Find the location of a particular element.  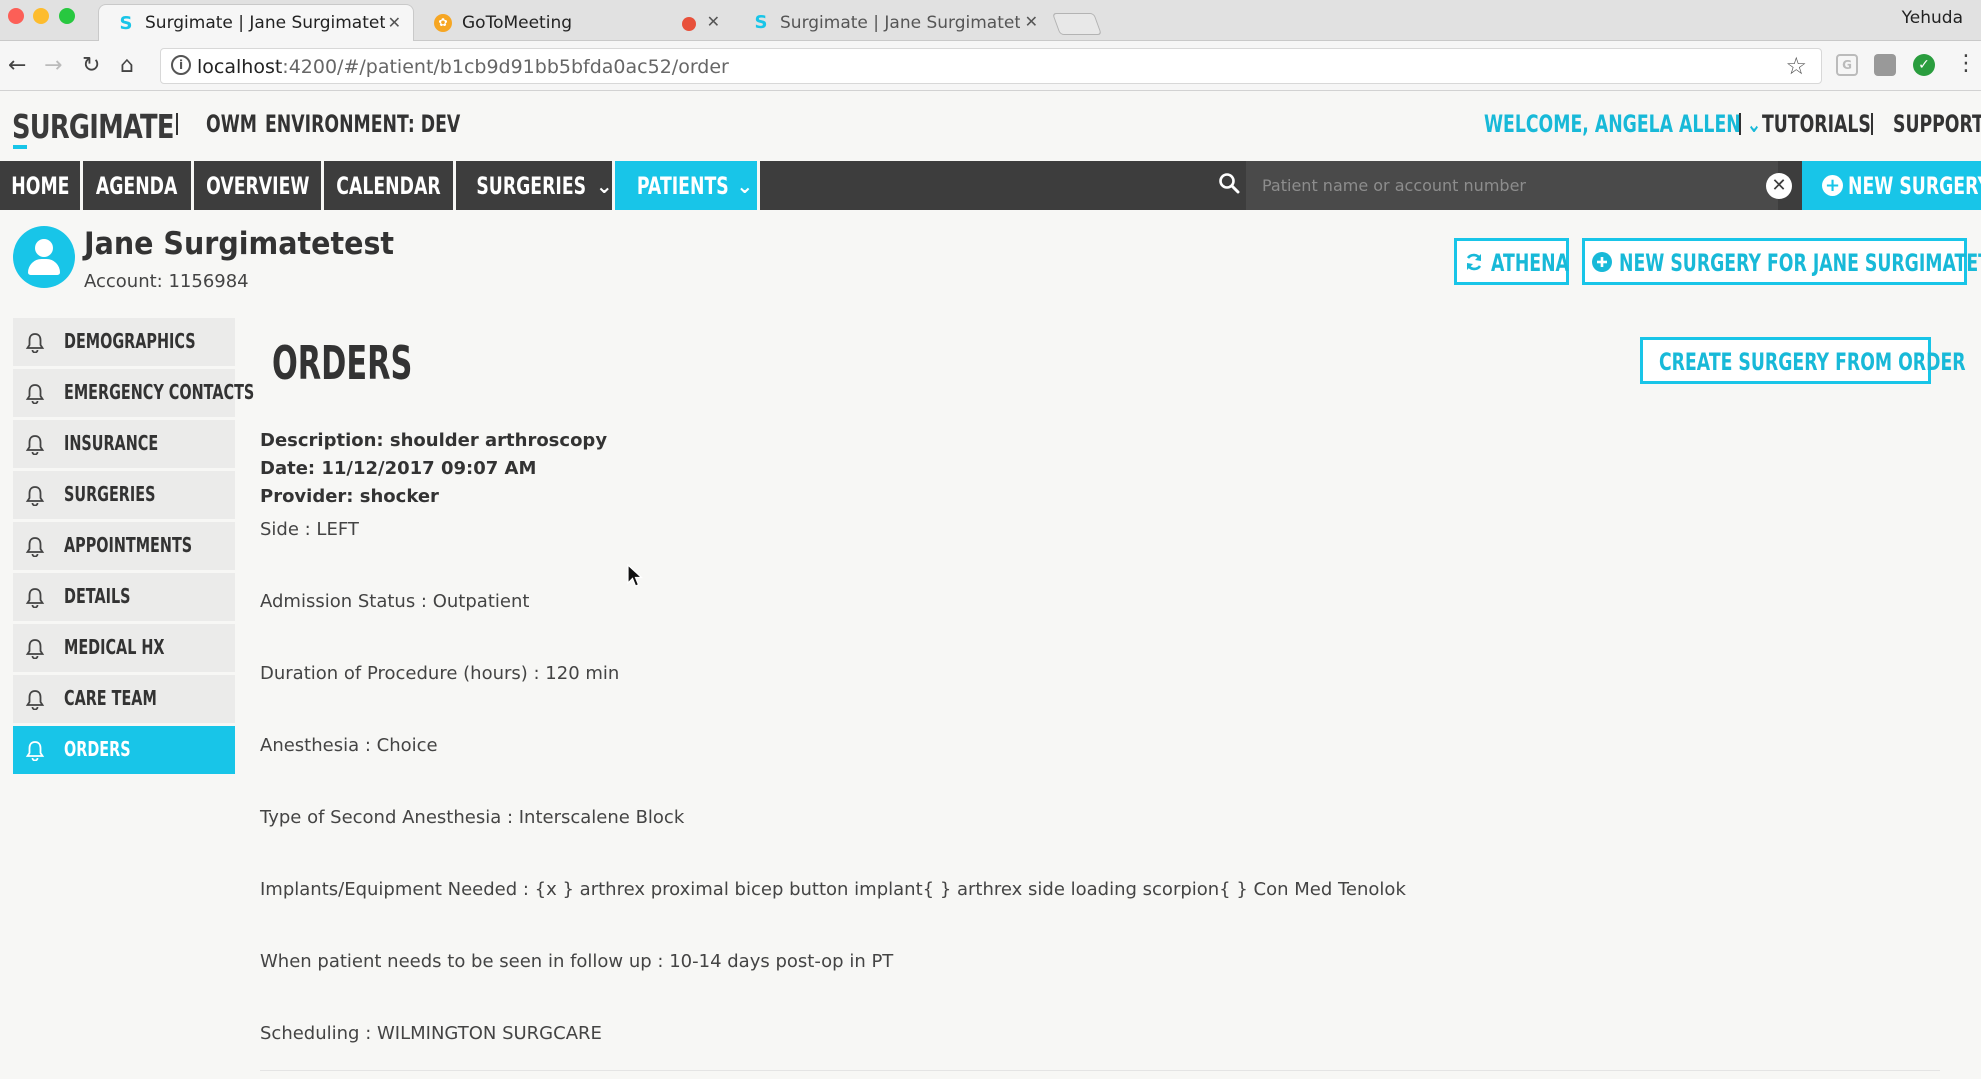

welcome-text: WELCOME, ANGELA ALLEN is located at coordinates (1612, 124).